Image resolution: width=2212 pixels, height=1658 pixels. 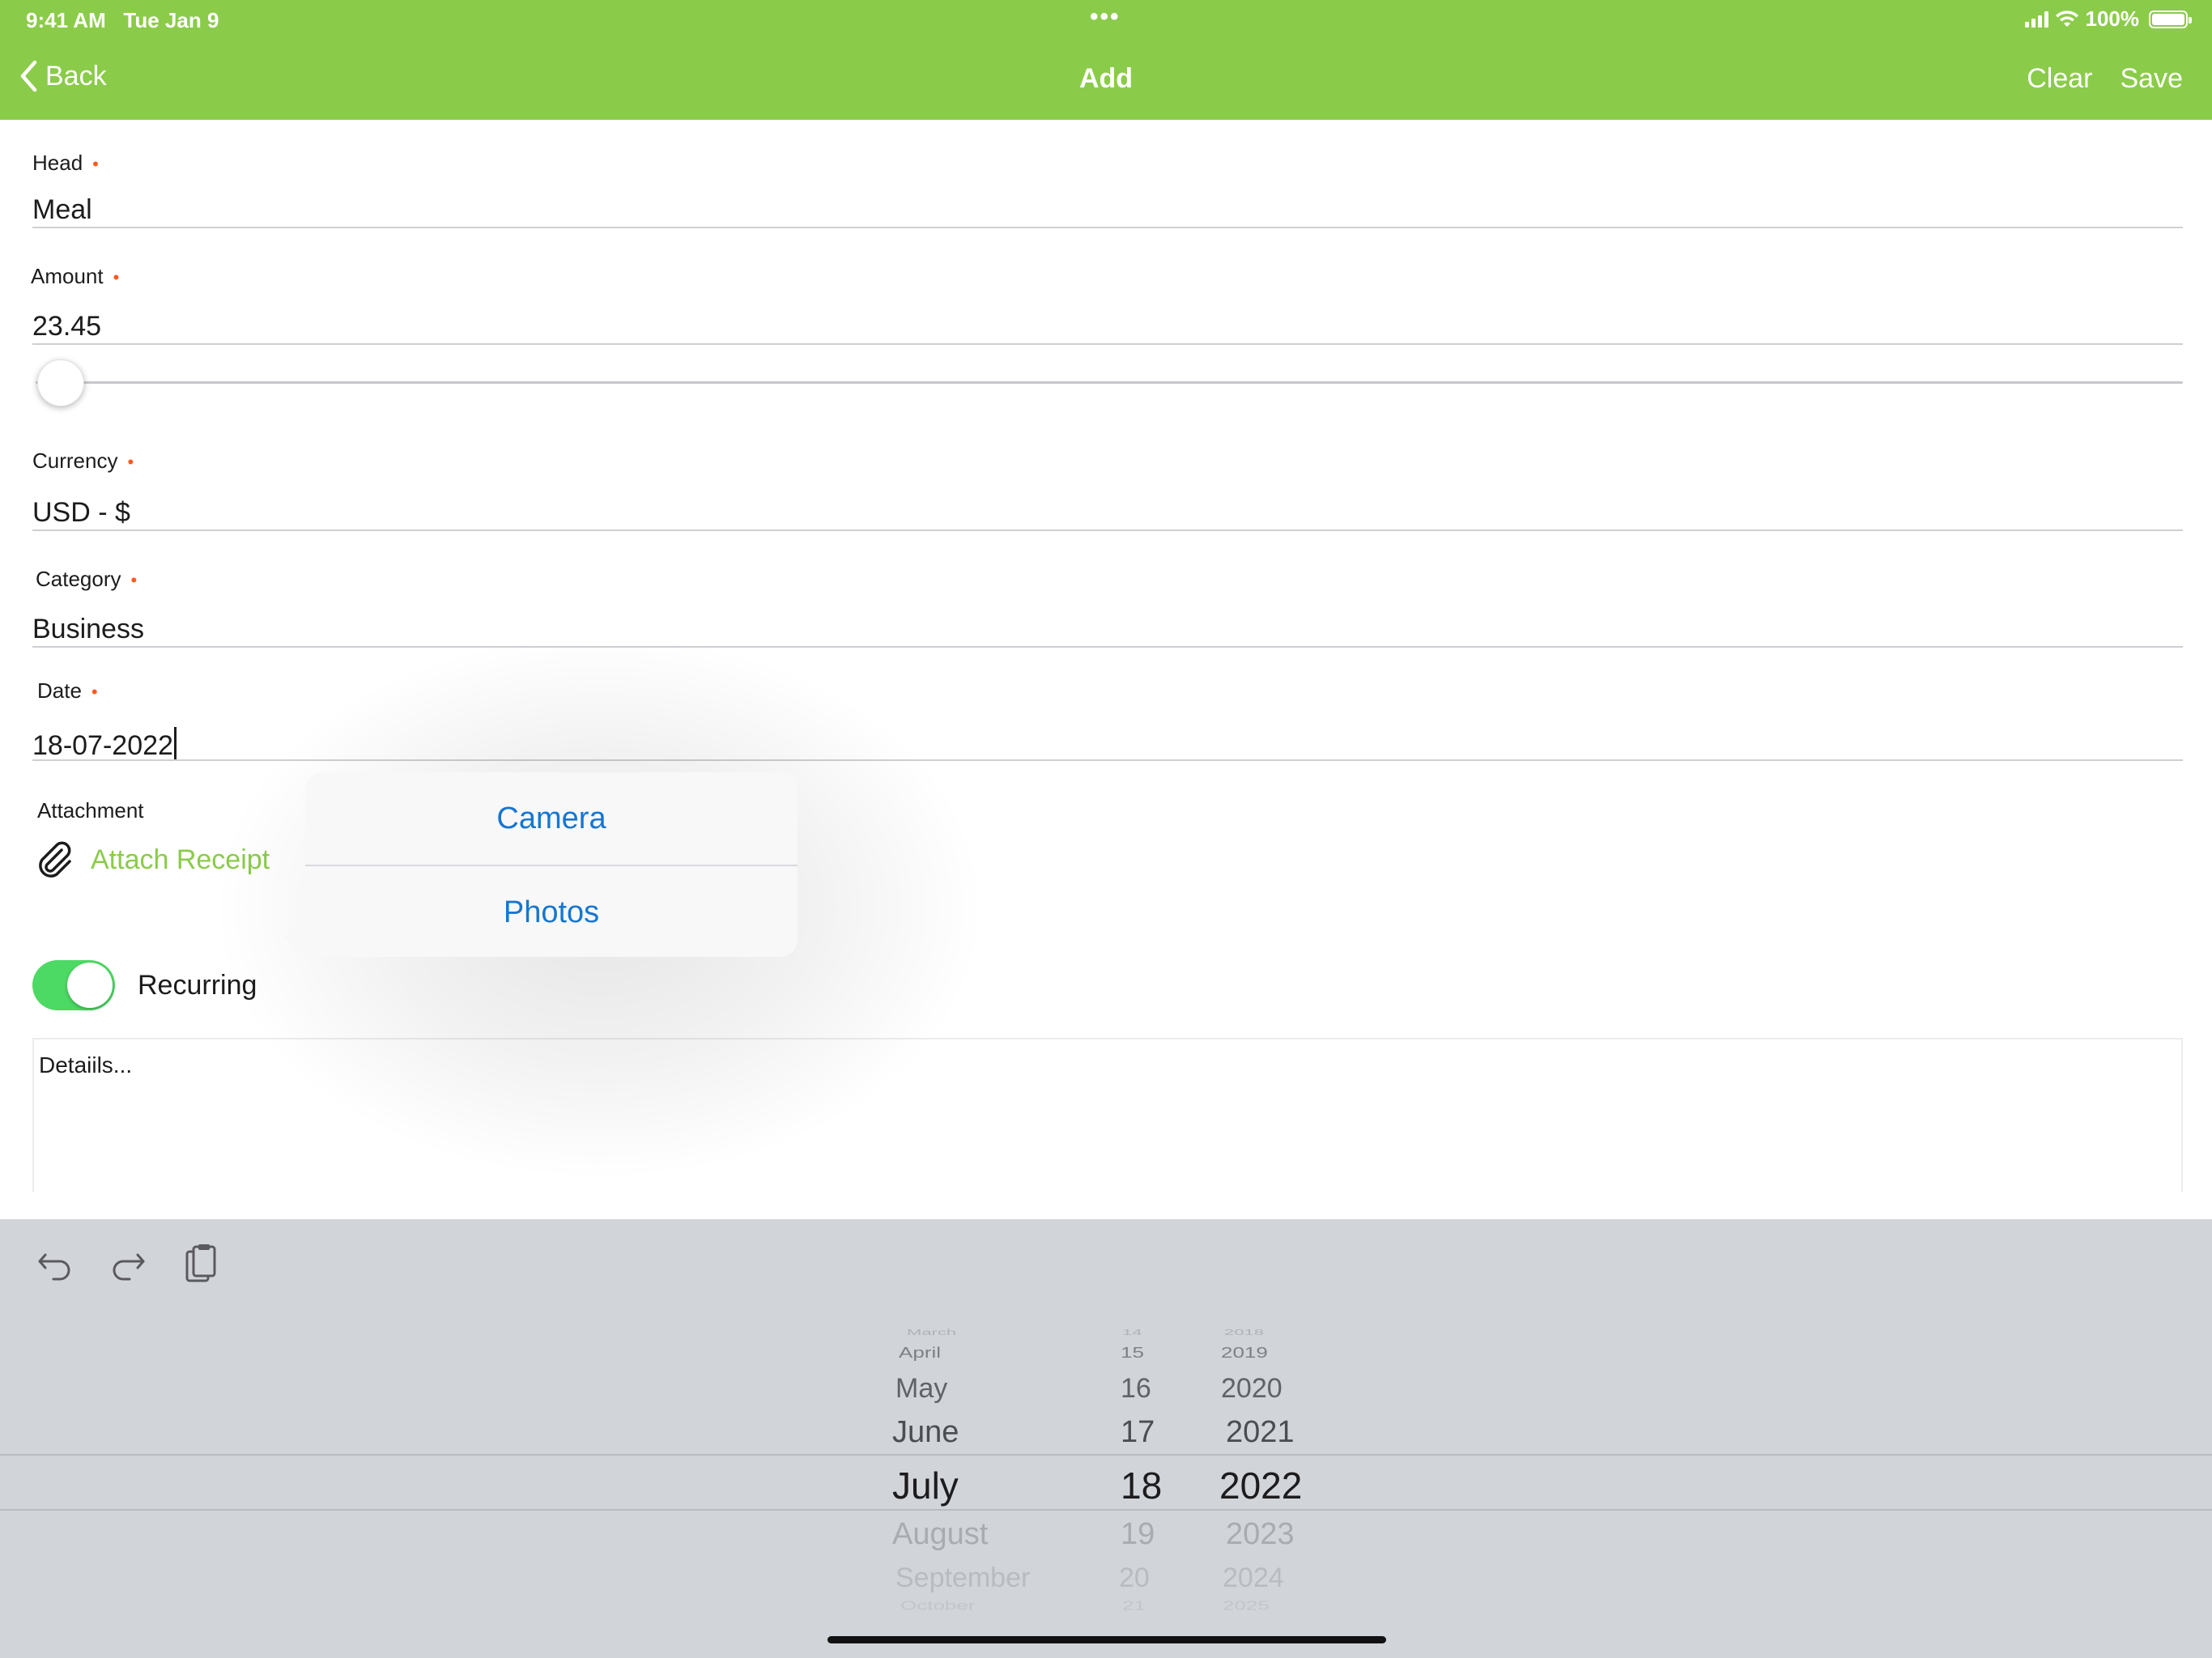 What do you see at coordinates (81, 513) in the screenshot?
I see `currency-field: USD - $` at bounding box center [81, 513].